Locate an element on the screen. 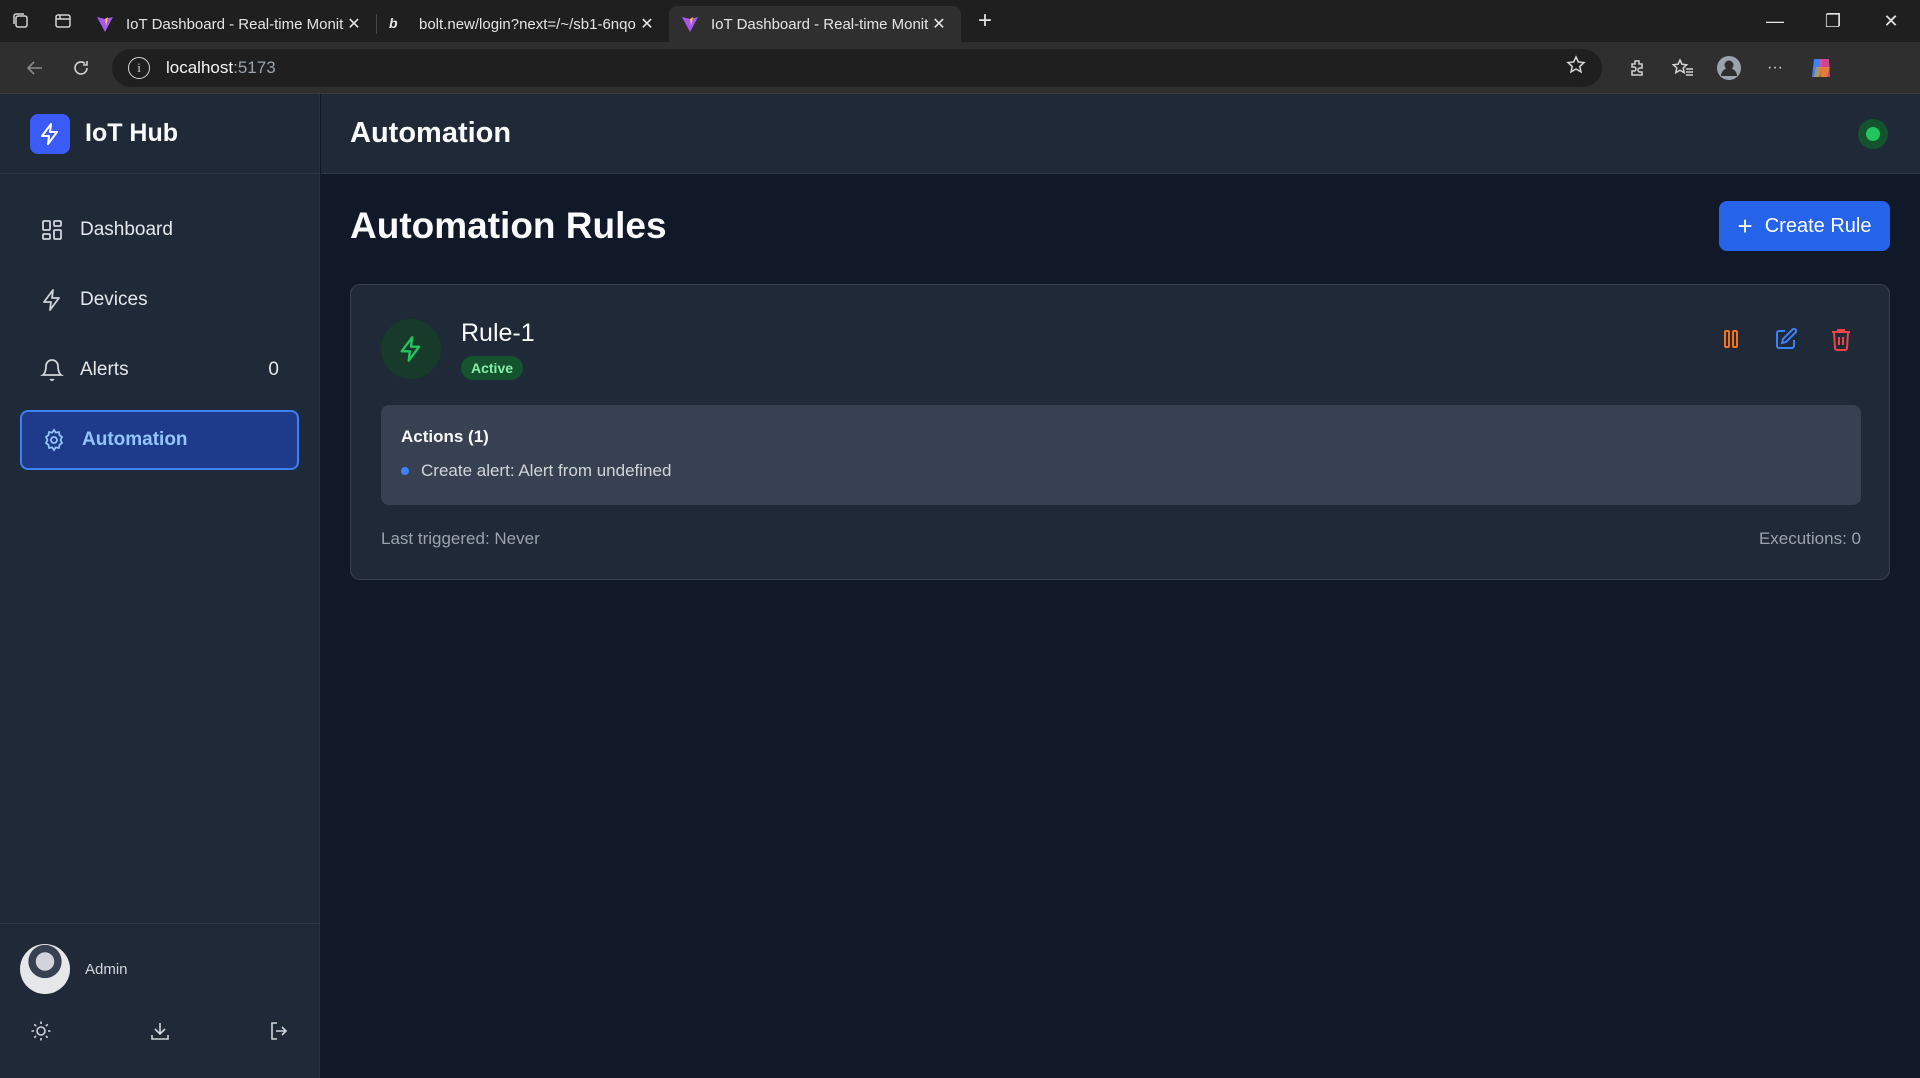 This screenshot has height=1078, width=1920. grid-icon is located at coordinates (52, 230).